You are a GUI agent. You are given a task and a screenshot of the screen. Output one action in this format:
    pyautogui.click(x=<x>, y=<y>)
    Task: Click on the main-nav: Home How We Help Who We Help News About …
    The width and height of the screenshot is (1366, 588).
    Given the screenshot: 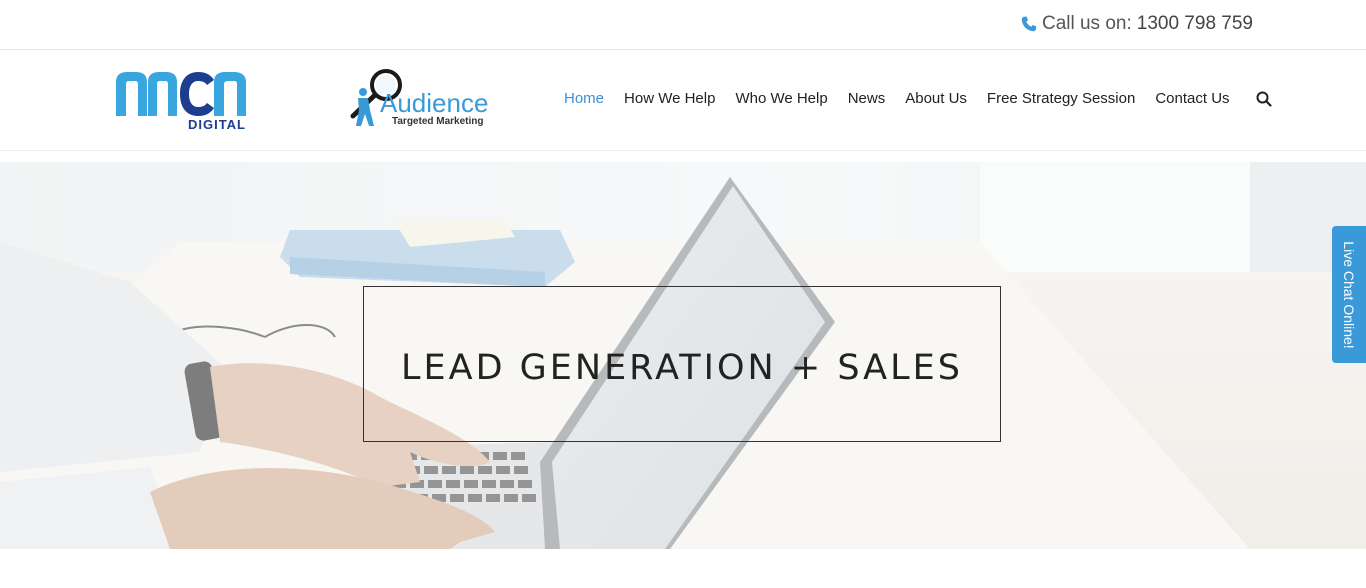 What is the action you would take?
    pyautogui.click(x=913, y=98)
    